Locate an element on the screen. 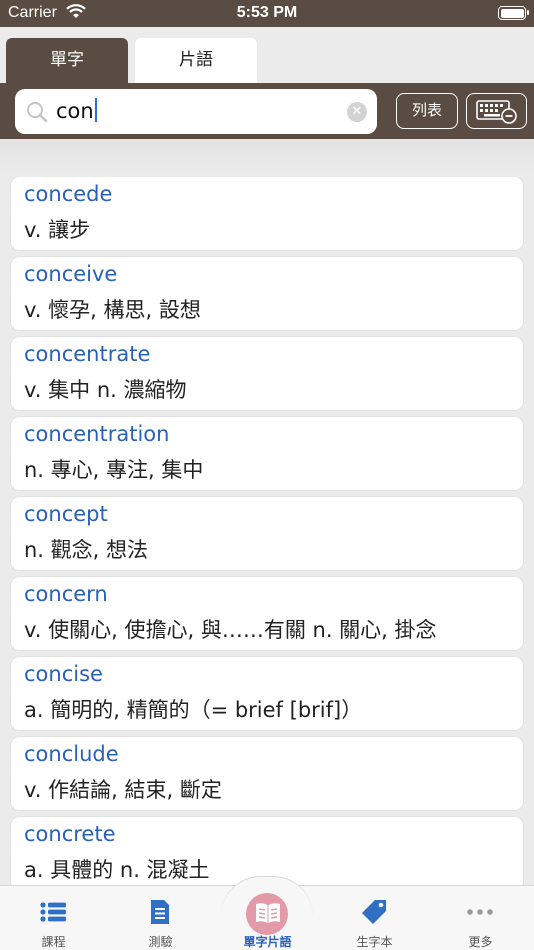  status-bar: Carrier 5:53 PM is located at coordinates (267, 13).